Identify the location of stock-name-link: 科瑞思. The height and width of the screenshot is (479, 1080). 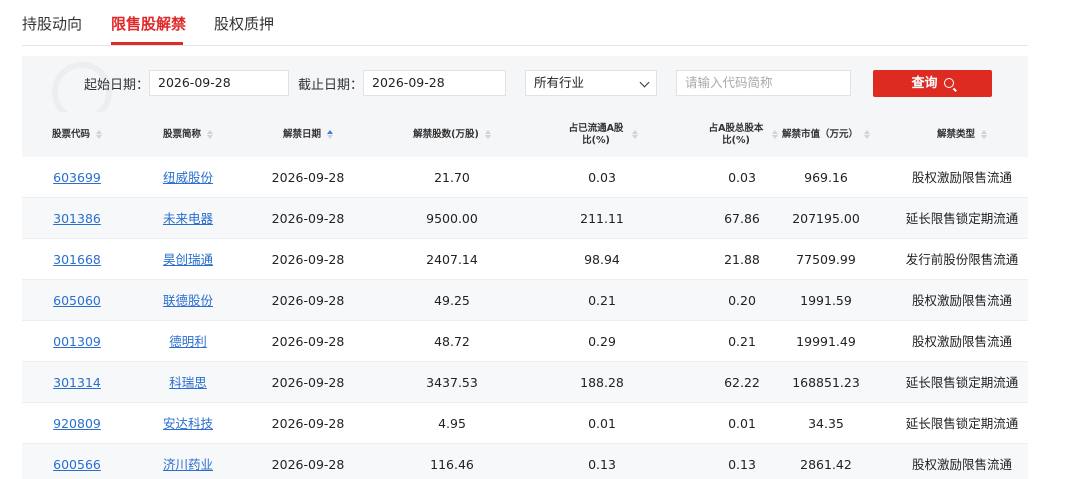
(188, 382).